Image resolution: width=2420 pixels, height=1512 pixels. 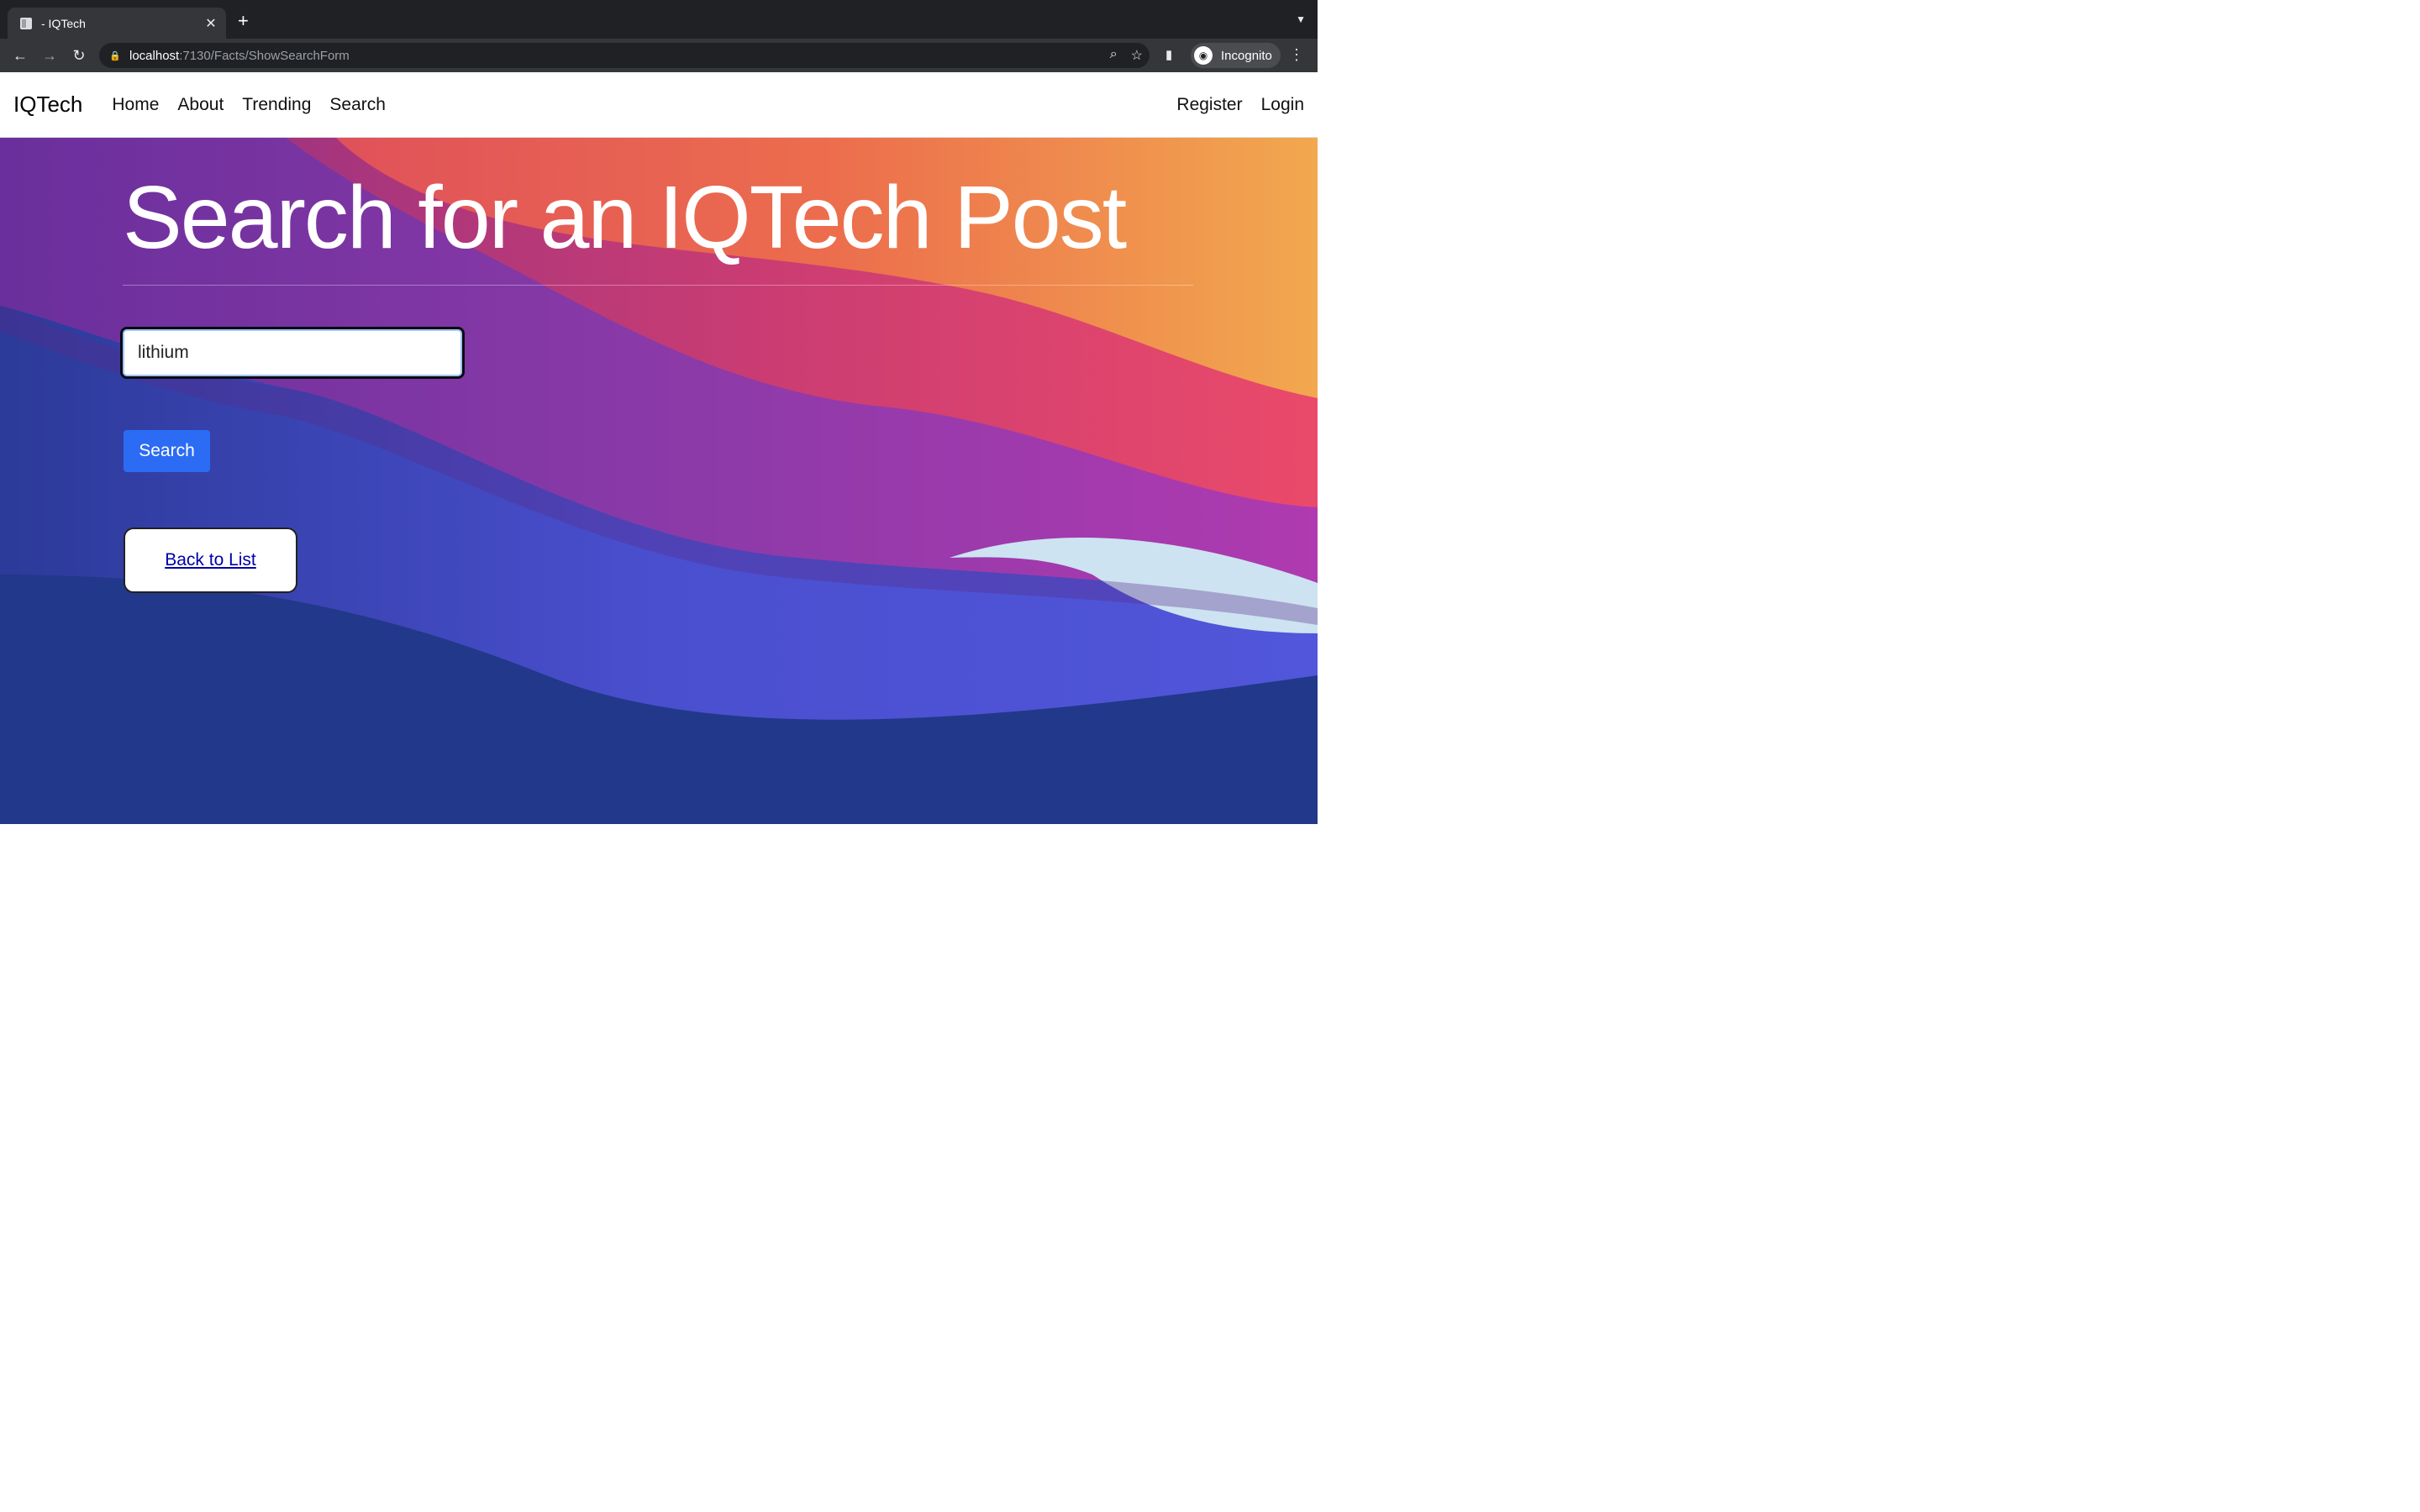 I want to click on title-divider, so click(x=658, y=285).